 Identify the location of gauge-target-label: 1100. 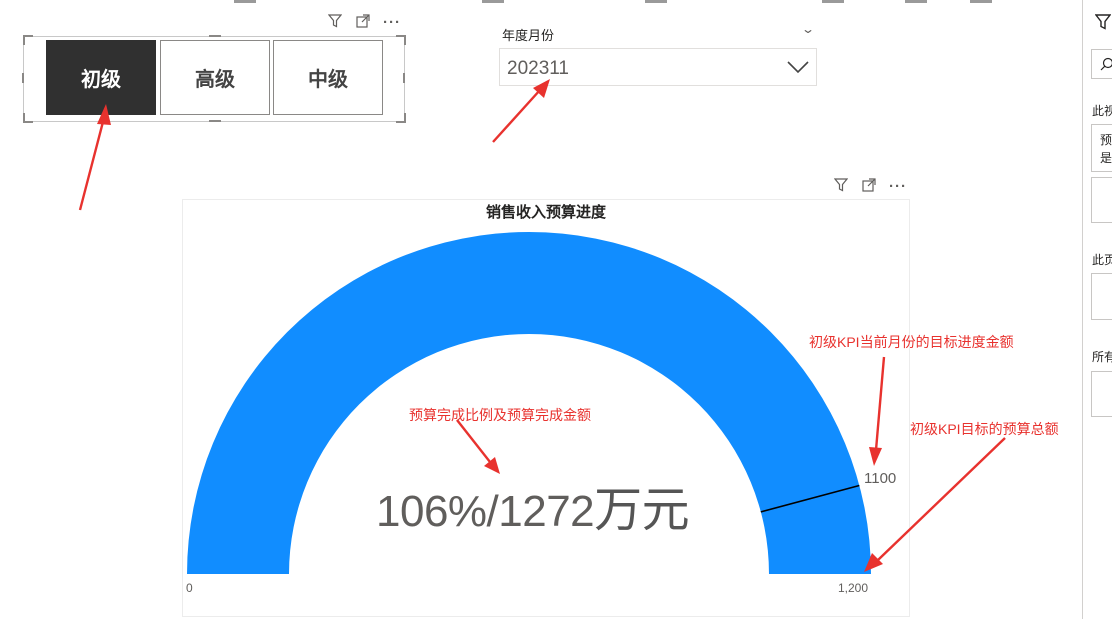
(880, 478).